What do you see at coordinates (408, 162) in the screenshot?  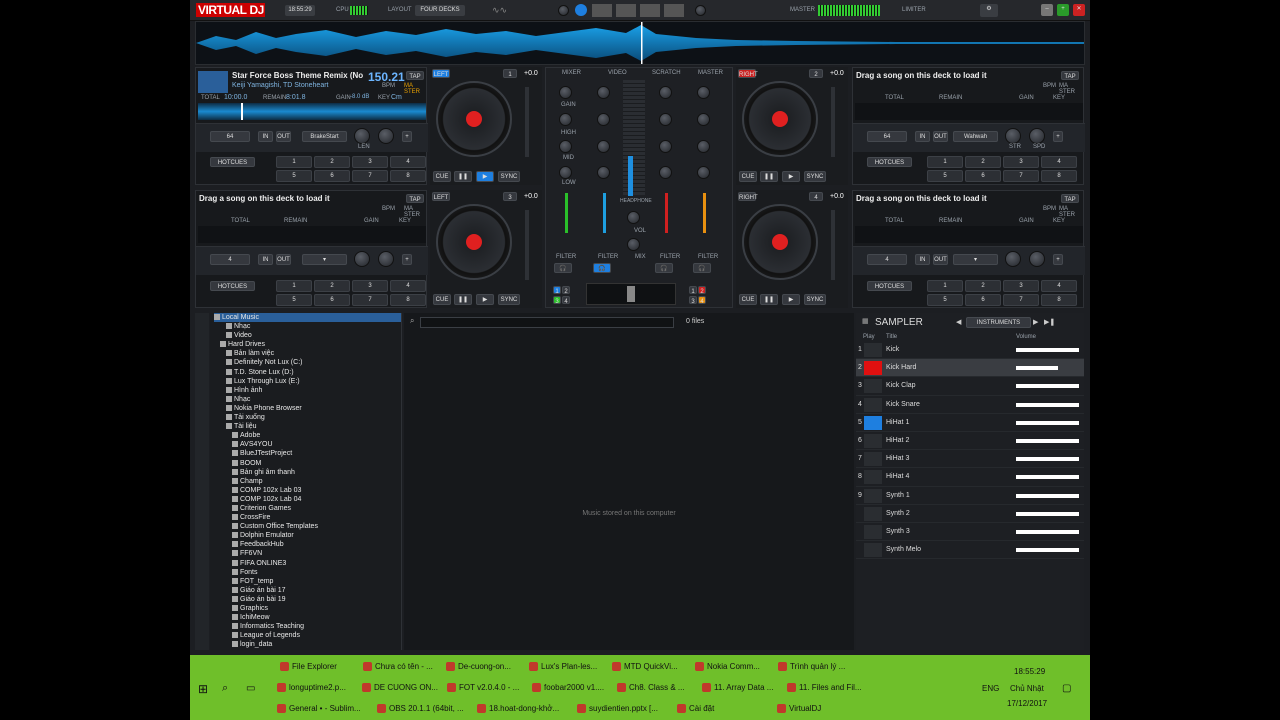 I see `pad-4: 4` at bounding box center [408, 162].